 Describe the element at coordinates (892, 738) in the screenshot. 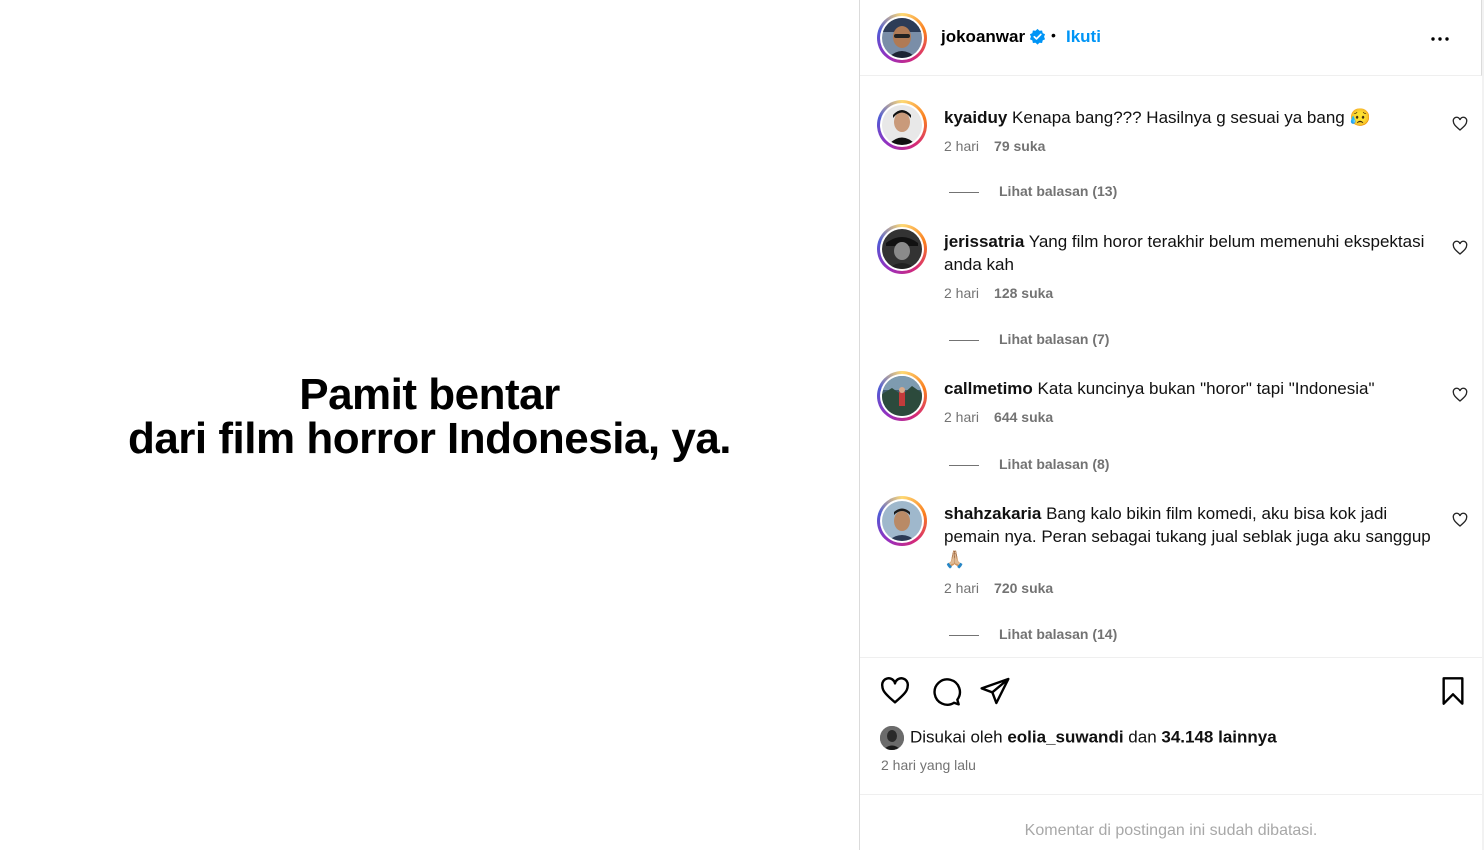

I see `liker-avatar` at that location.